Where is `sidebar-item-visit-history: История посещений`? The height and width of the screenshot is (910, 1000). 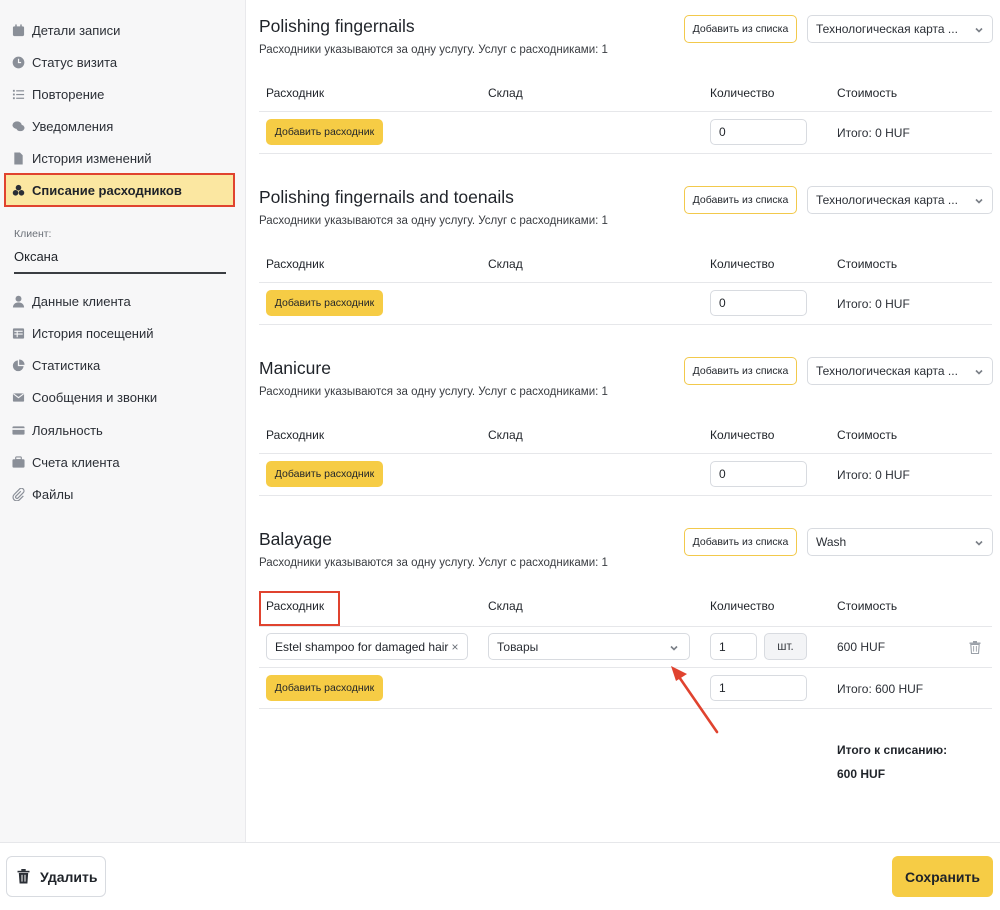
sidebar-item-visit-history: История посещений is located at coordinates (120, 333).